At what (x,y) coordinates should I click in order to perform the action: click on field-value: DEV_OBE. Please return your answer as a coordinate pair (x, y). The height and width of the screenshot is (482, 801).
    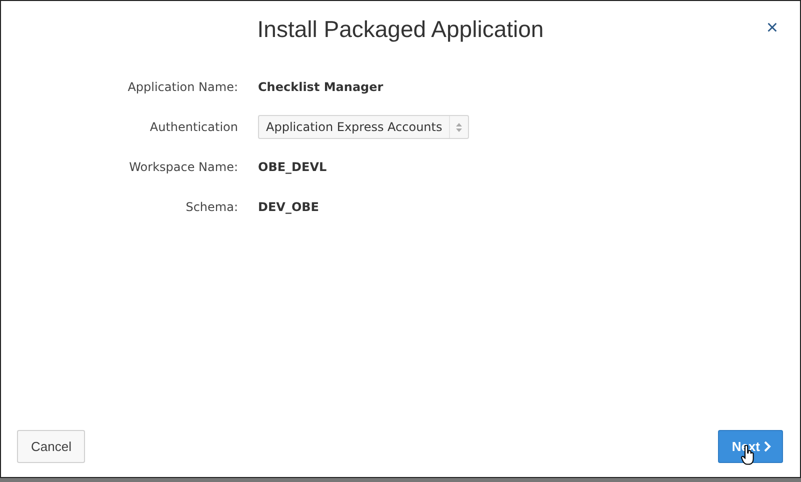
    Looking at the image, I should click on (289, 207).